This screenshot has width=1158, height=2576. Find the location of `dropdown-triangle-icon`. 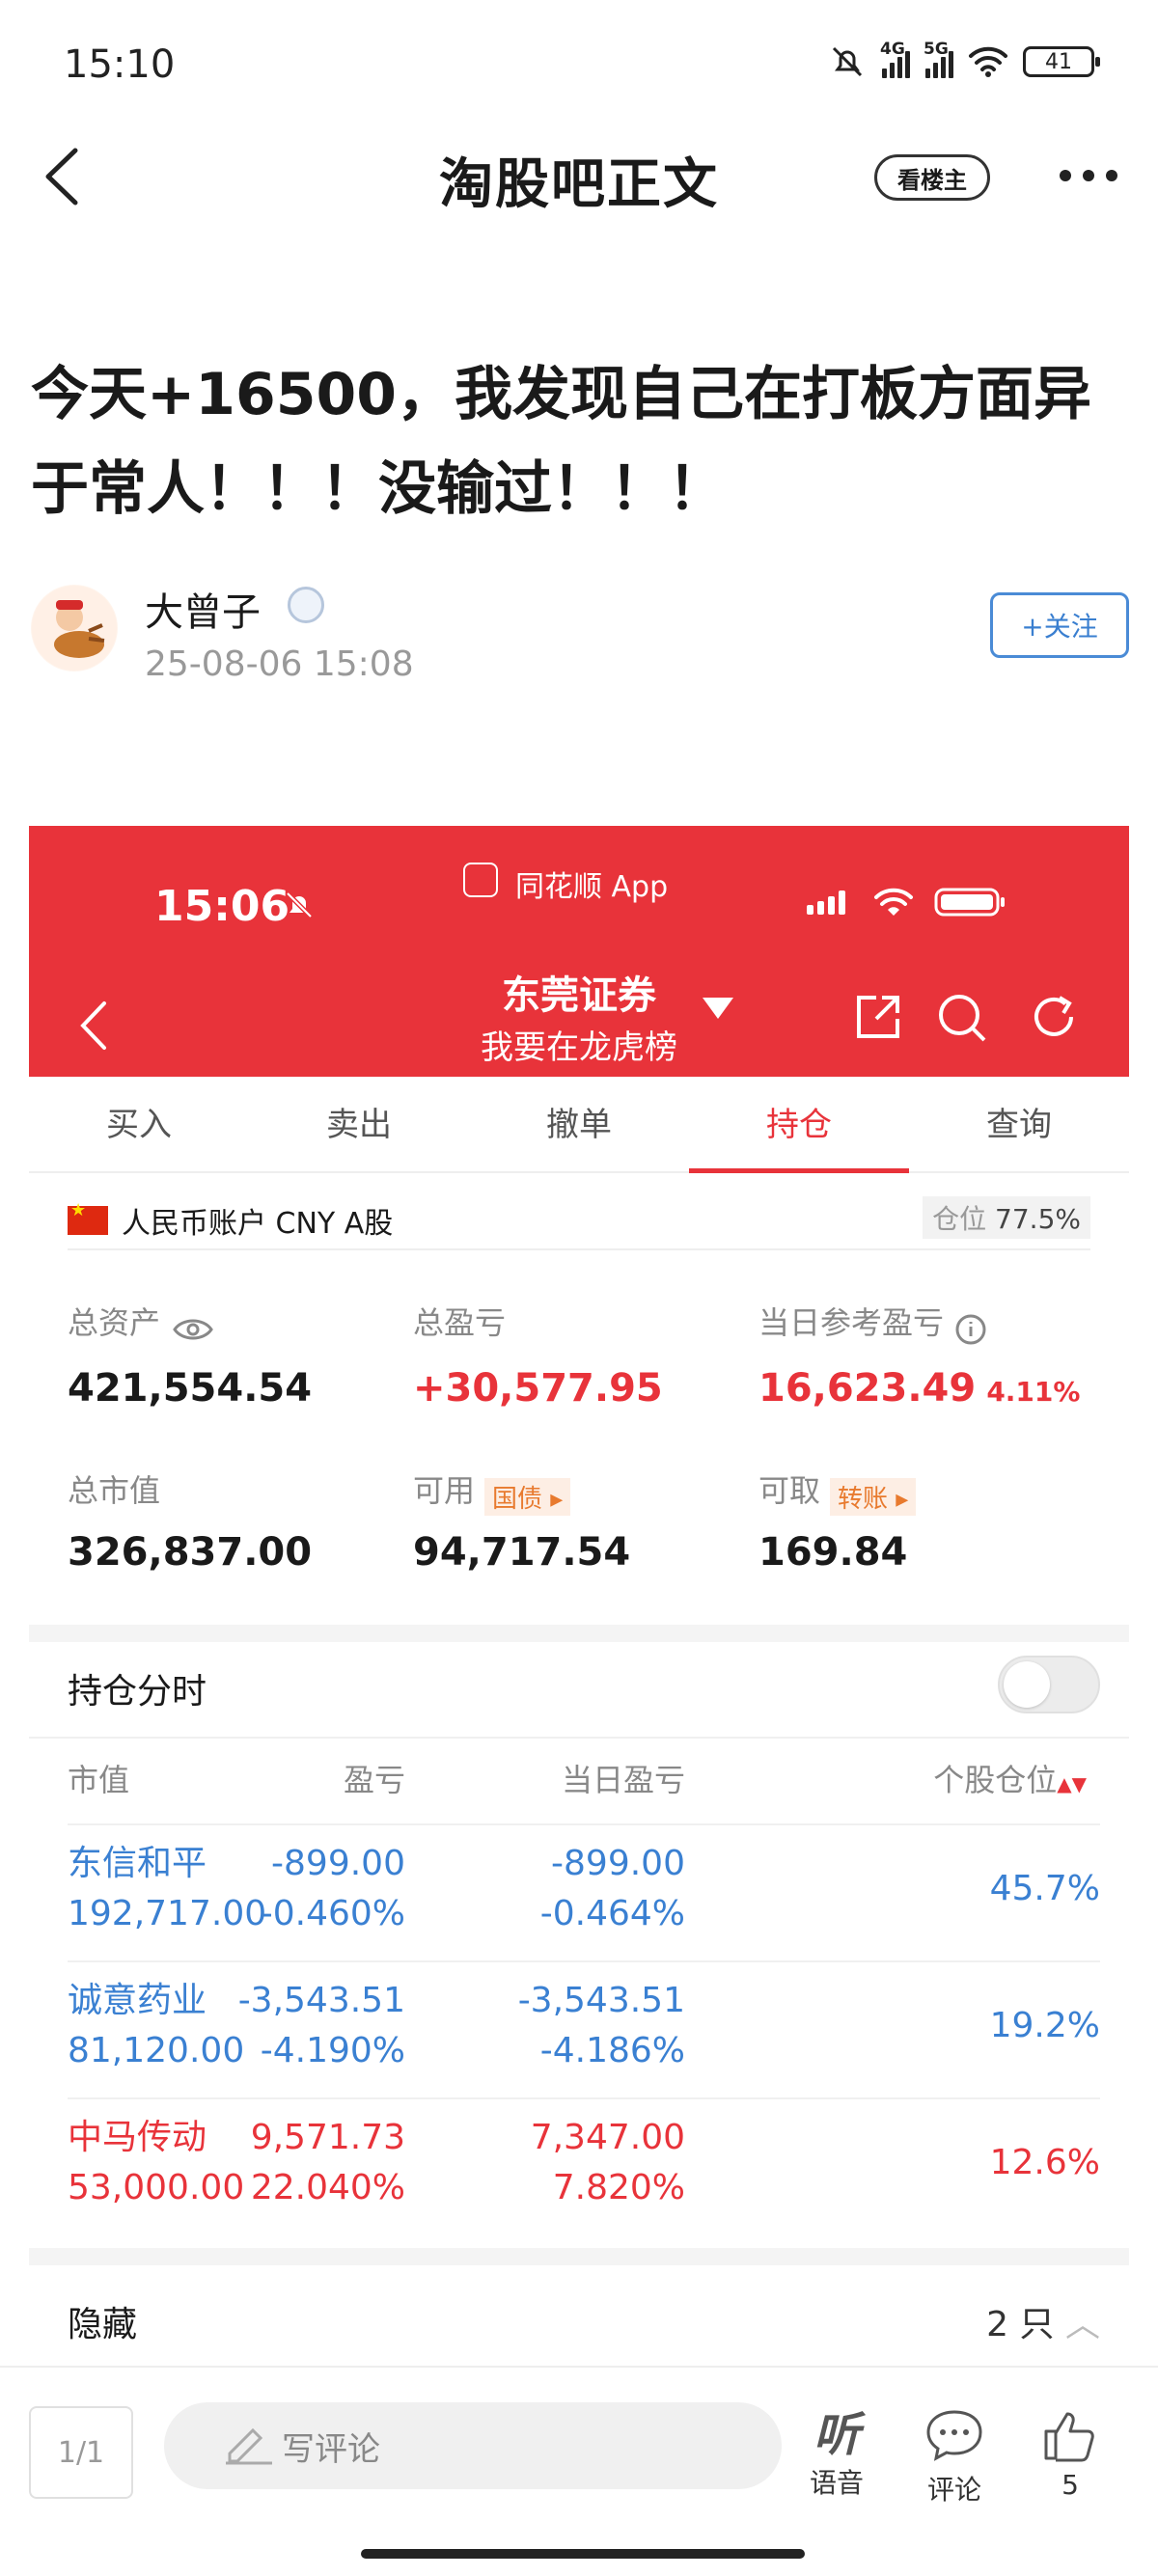

dropdown-triangle-icon is located at coordinates (718, 1008).